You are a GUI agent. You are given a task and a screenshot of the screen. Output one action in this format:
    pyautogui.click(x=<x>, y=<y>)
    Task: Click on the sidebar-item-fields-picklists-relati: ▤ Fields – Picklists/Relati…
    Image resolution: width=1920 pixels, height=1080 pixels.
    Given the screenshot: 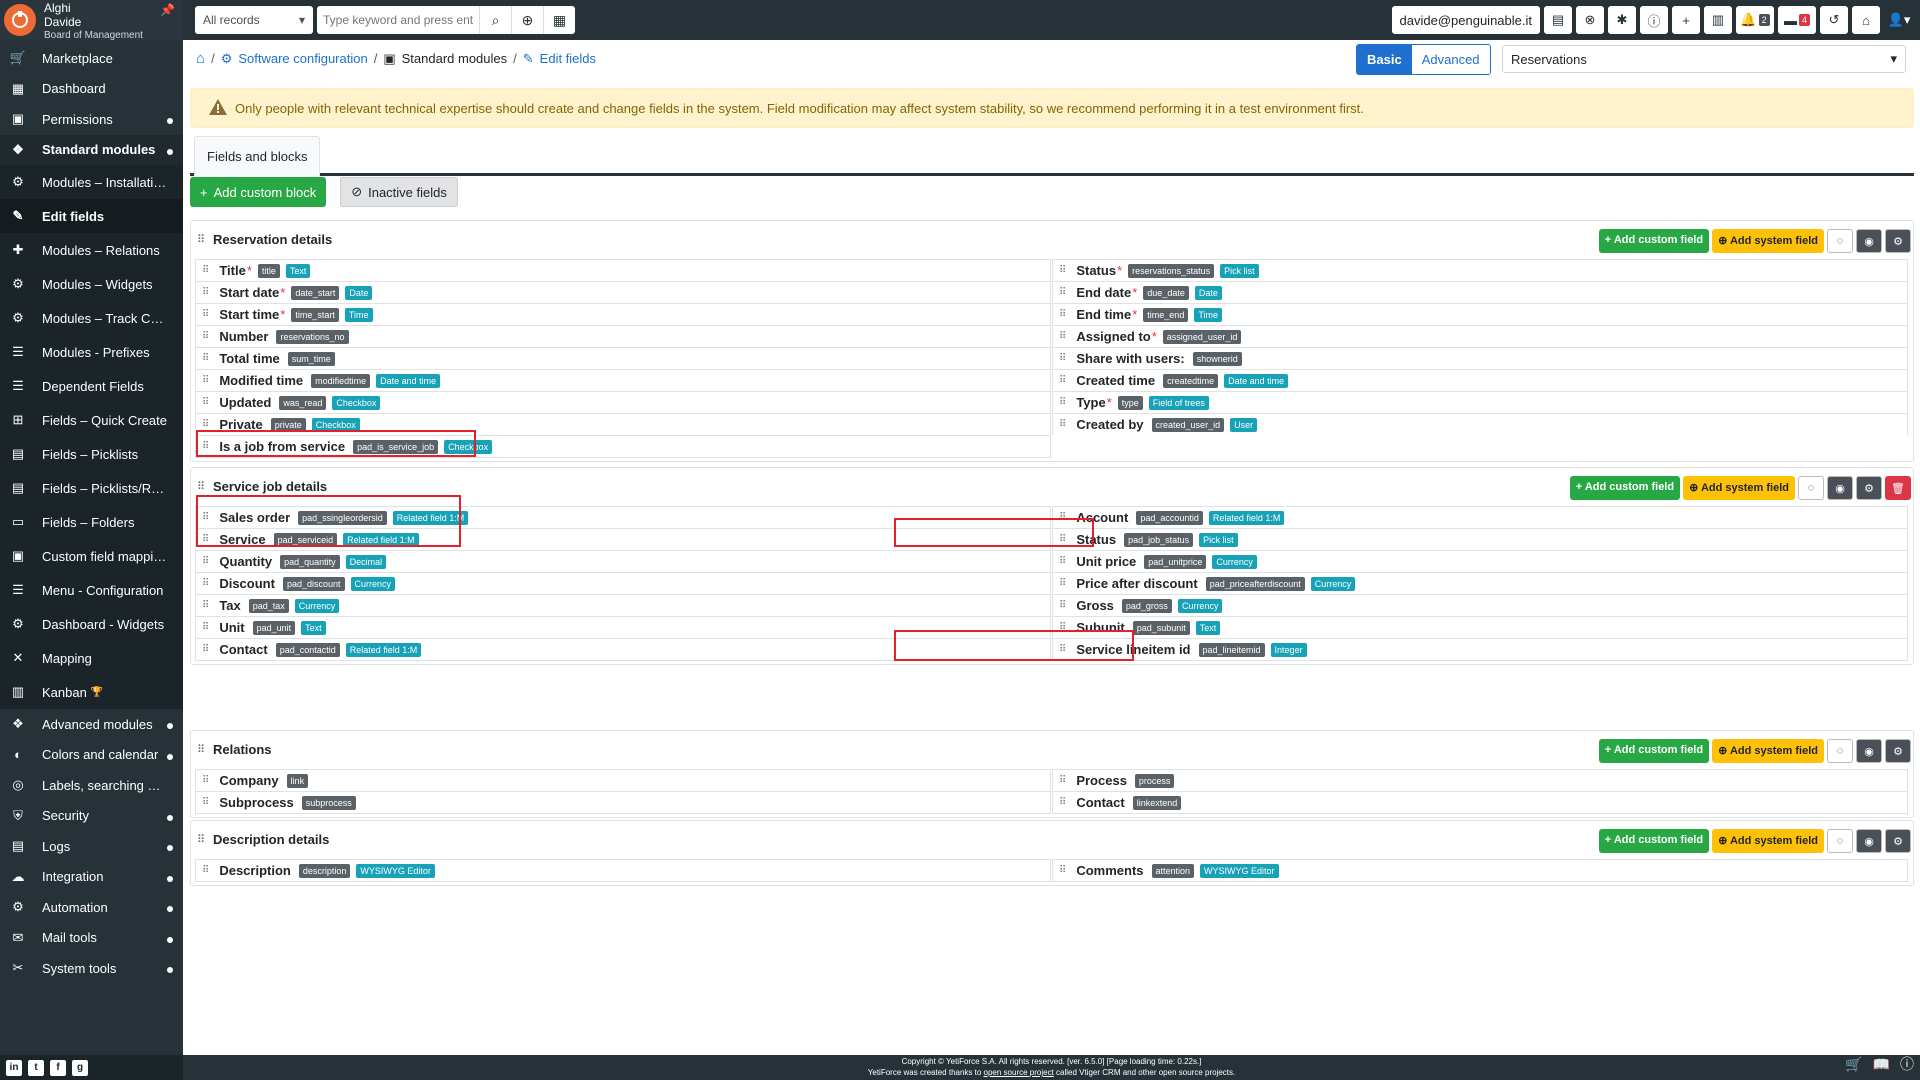 What is the action you would take?
    pyautogui.click(x=91, y=488)
    